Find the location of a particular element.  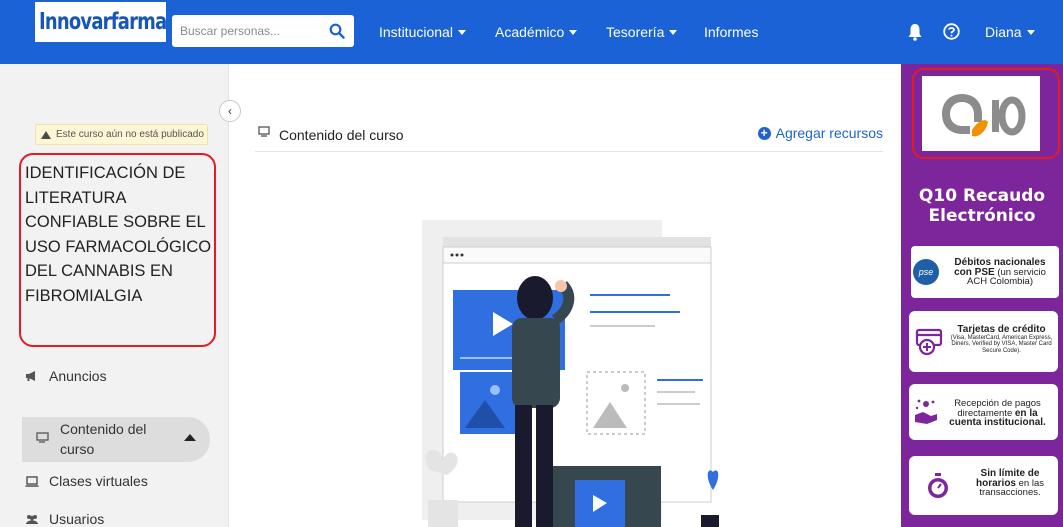

pse-logo-icon: pse is located at coordinates (926, 272).